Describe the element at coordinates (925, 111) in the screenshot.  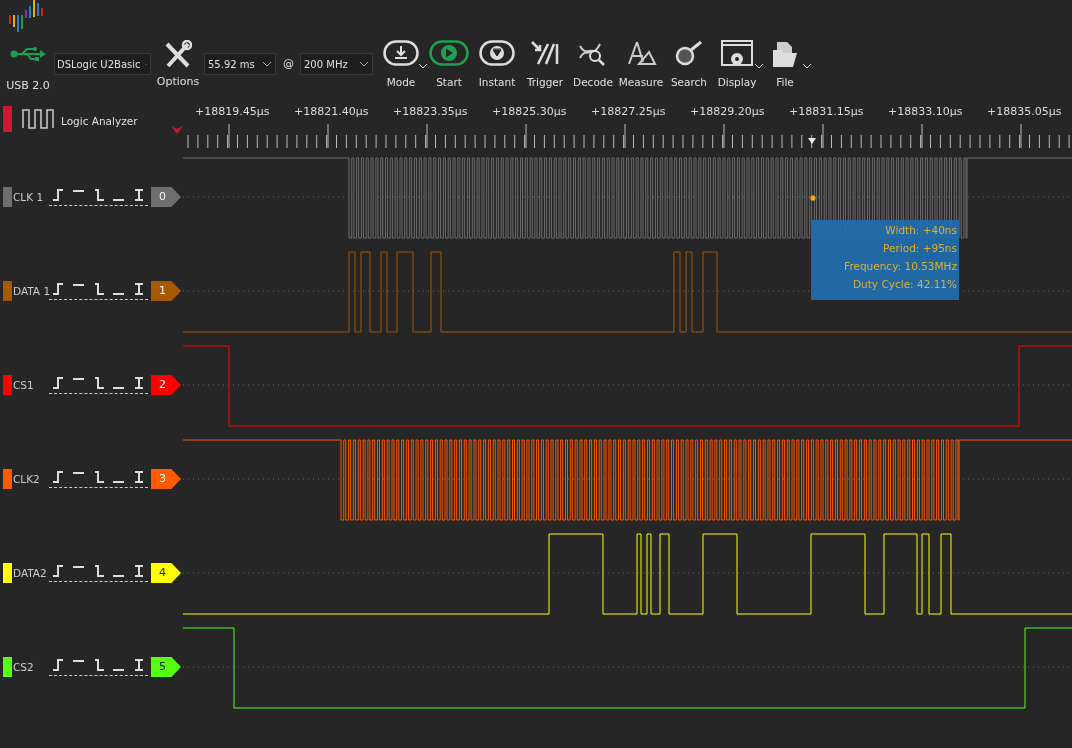
I see `time-label: +18833.10µs` at that location.